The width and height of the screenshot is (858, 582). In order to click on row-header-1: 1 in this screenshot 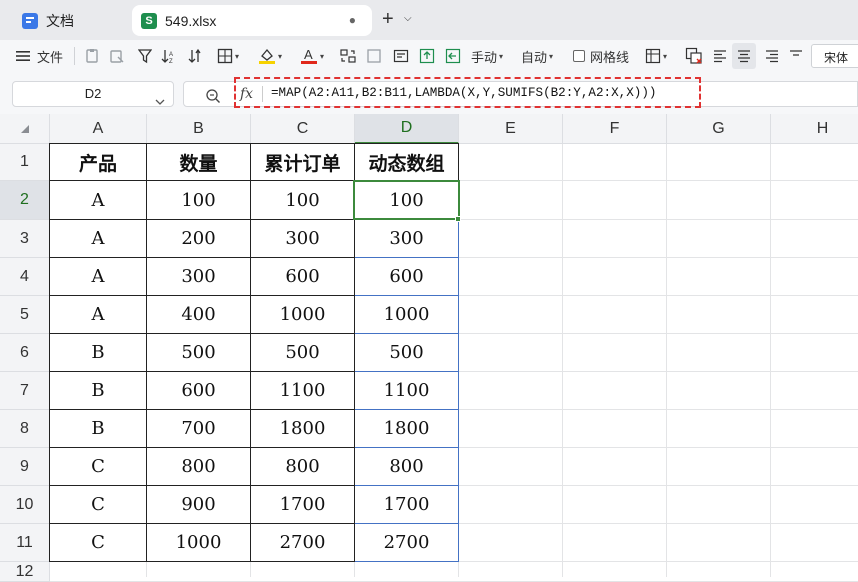, I will do `click(25, 162)`.